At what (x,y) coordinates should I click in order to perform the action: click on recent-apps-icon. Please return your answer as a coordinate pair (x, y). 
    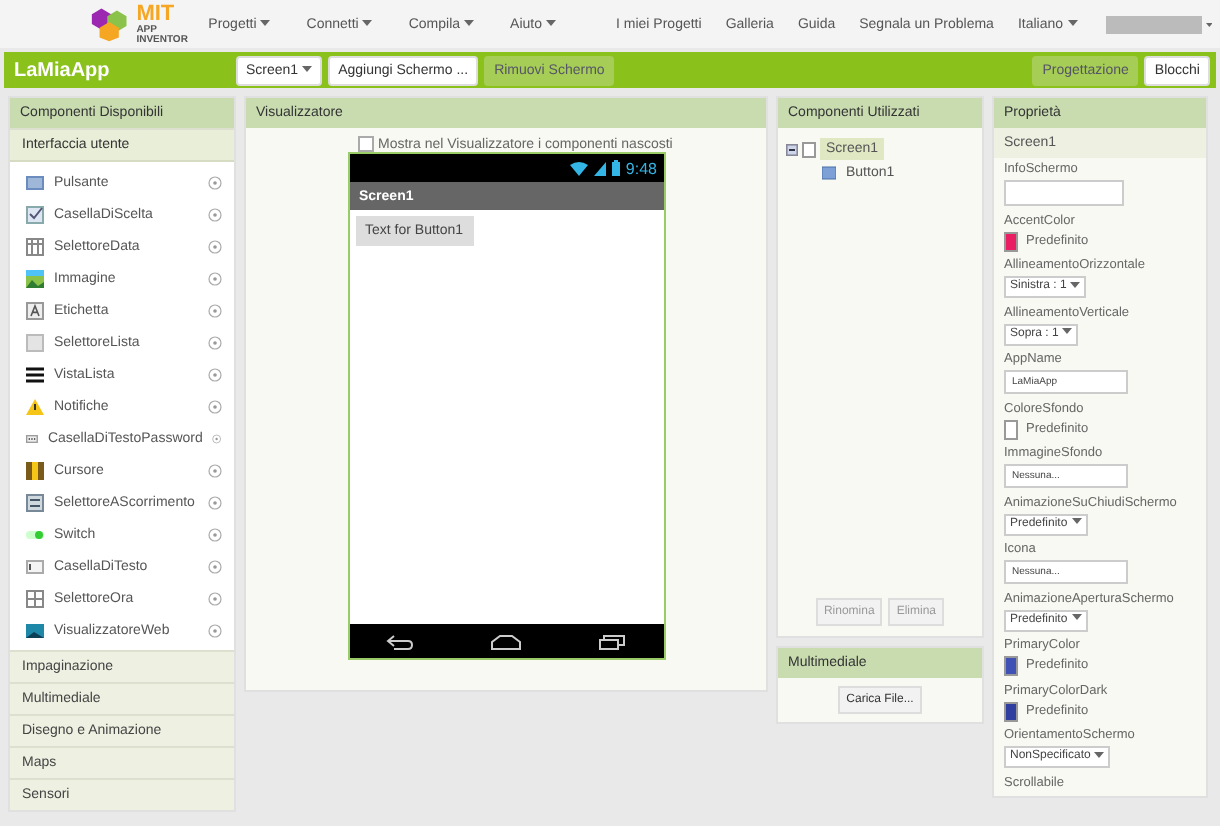
    Looking at the image, I should click on (611, 641).